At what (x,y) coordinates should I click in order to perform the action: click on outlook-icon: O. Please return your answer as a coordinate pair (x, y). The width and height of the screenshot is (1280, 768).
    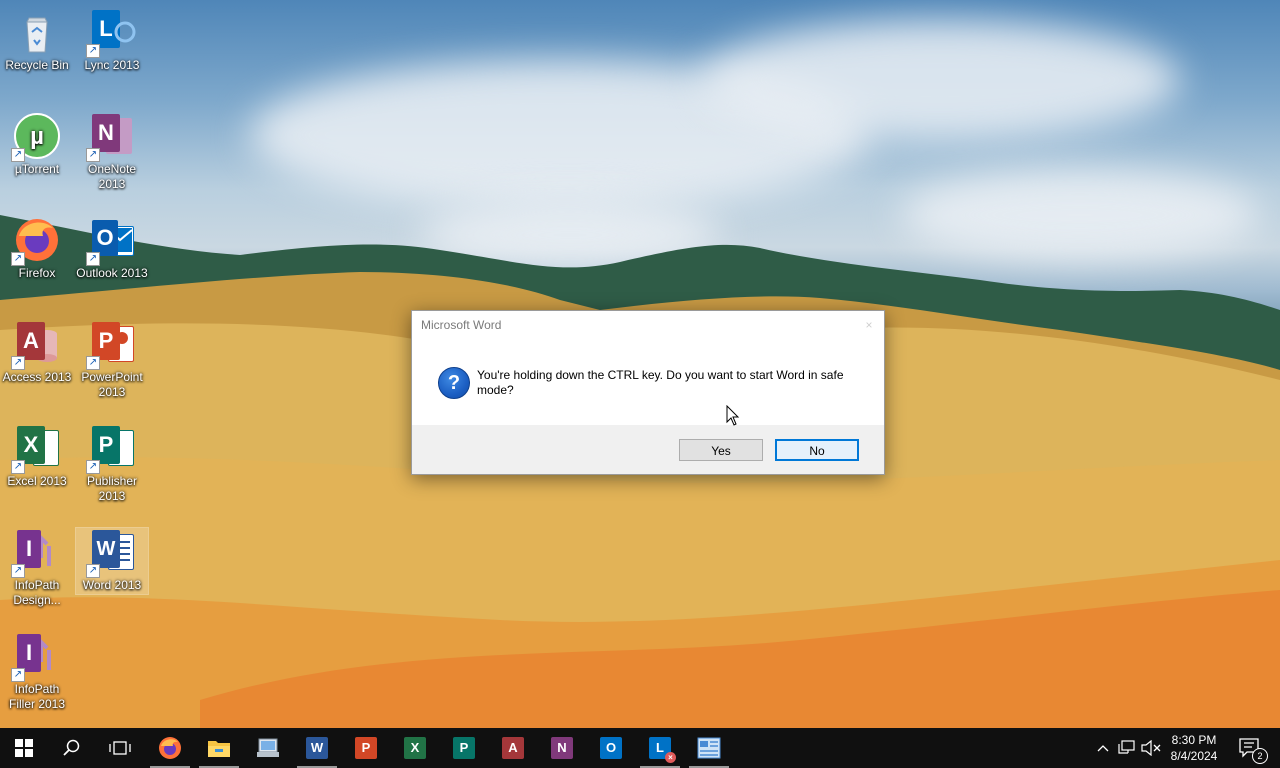
    Looking at the image, I should click on (611, 748).